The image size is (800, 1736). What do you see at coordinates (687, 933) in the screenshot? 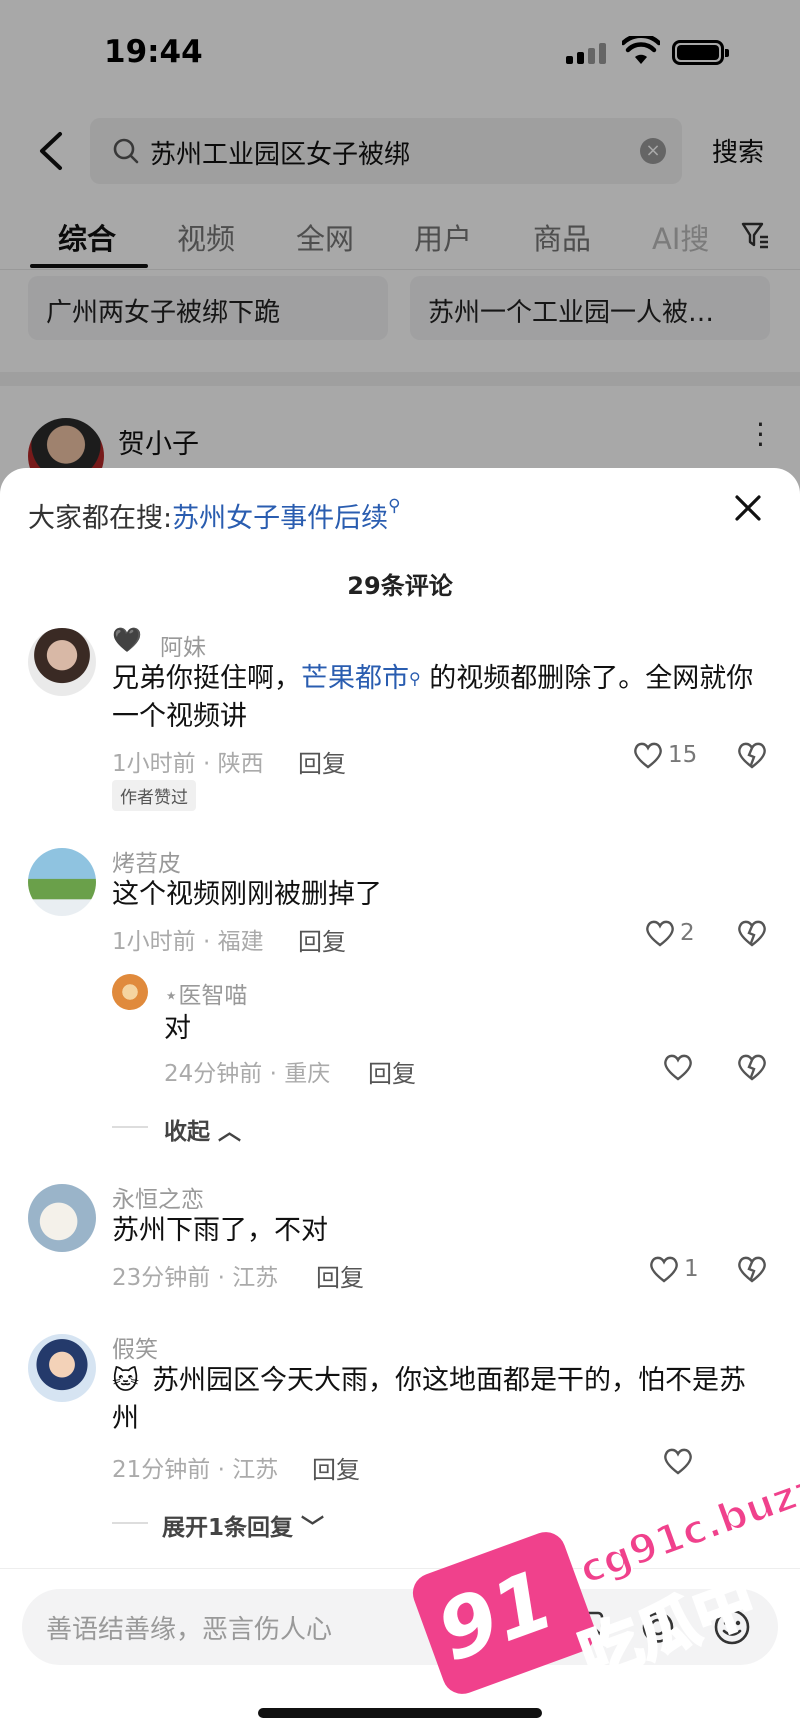
I see `like-count: 2` at bounding box center [687, 933].